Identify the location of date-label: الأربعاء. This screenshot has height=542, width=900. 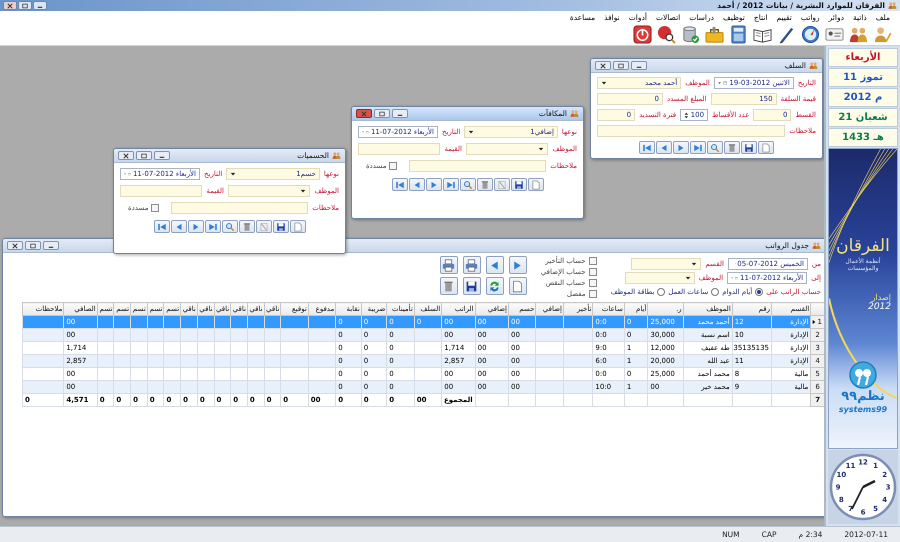
(863, 57).